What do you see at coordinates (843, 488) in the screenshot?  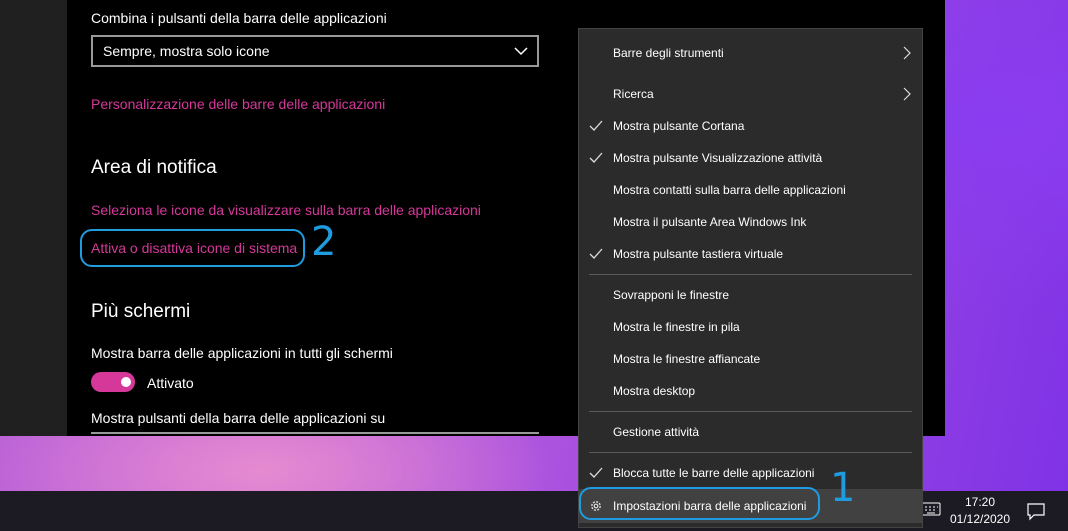 I see `annotation-number-1: 1` at bounding box center [843, 488].